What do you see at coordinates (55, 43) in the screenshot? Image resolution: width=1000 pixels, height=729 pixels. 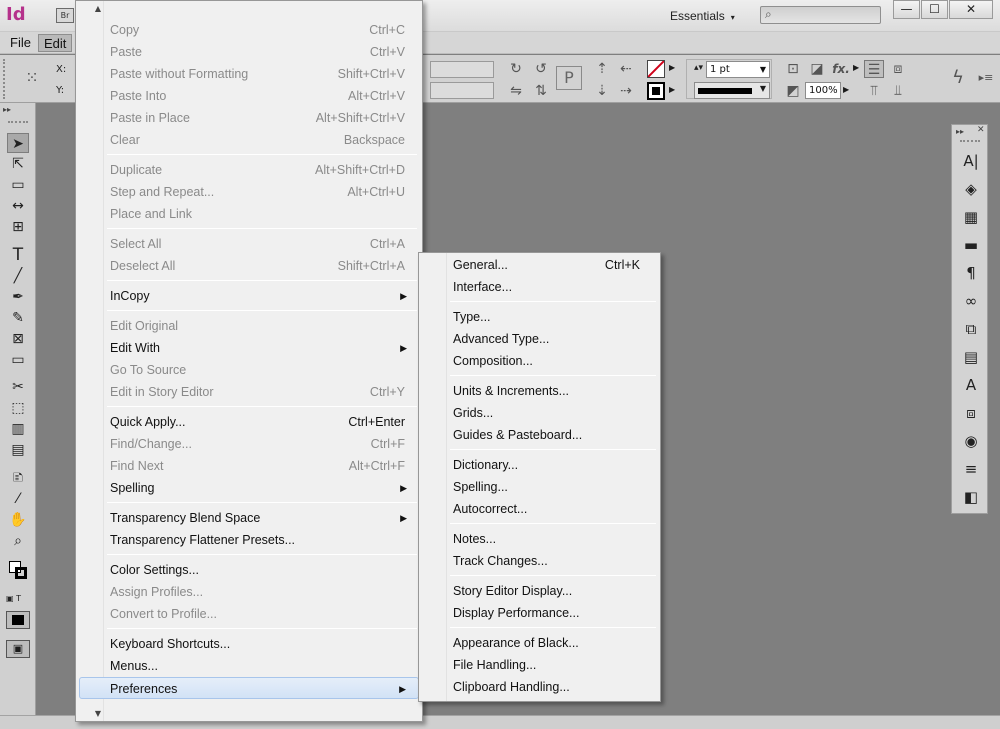 I see `menu-edit: Edit` at bounding box center [55, 43].